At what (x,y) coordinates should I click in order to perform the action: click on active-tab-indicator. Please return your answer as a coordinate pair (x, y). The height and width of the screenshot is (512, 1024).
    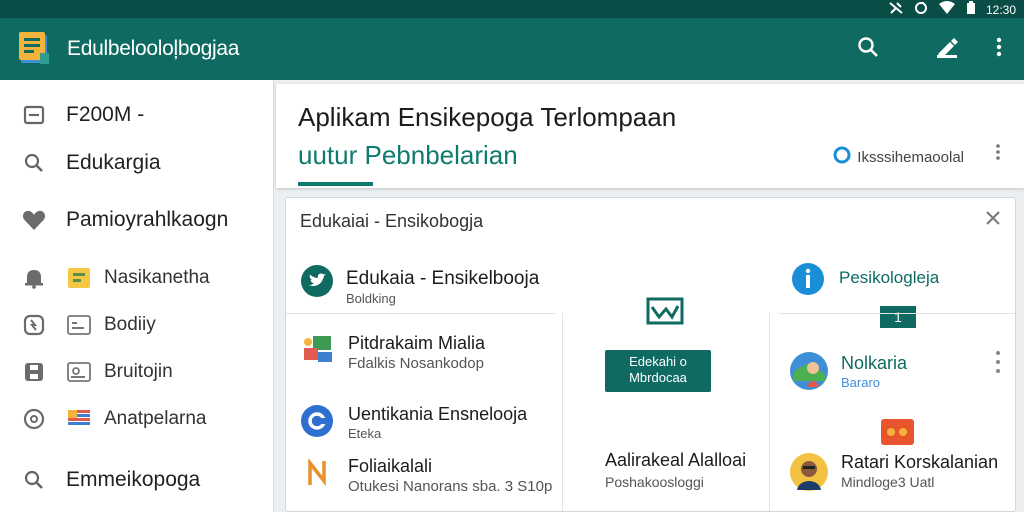
    Looking at the image, I should click on (335, 184).